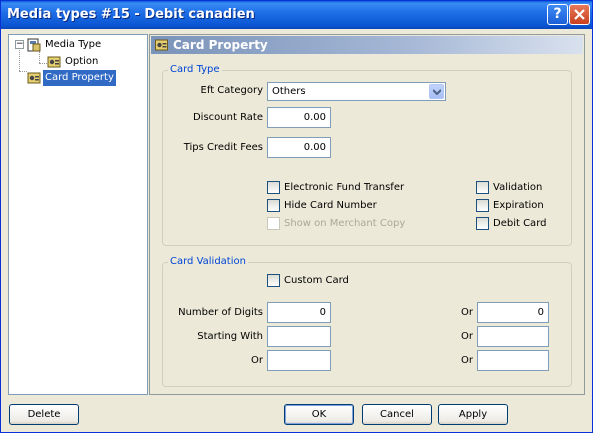 This screenshot has height=433, width=593. Describe the element at coordinates (220, 45) in the screenshot. I see `panel-title: Card Property` at that location.